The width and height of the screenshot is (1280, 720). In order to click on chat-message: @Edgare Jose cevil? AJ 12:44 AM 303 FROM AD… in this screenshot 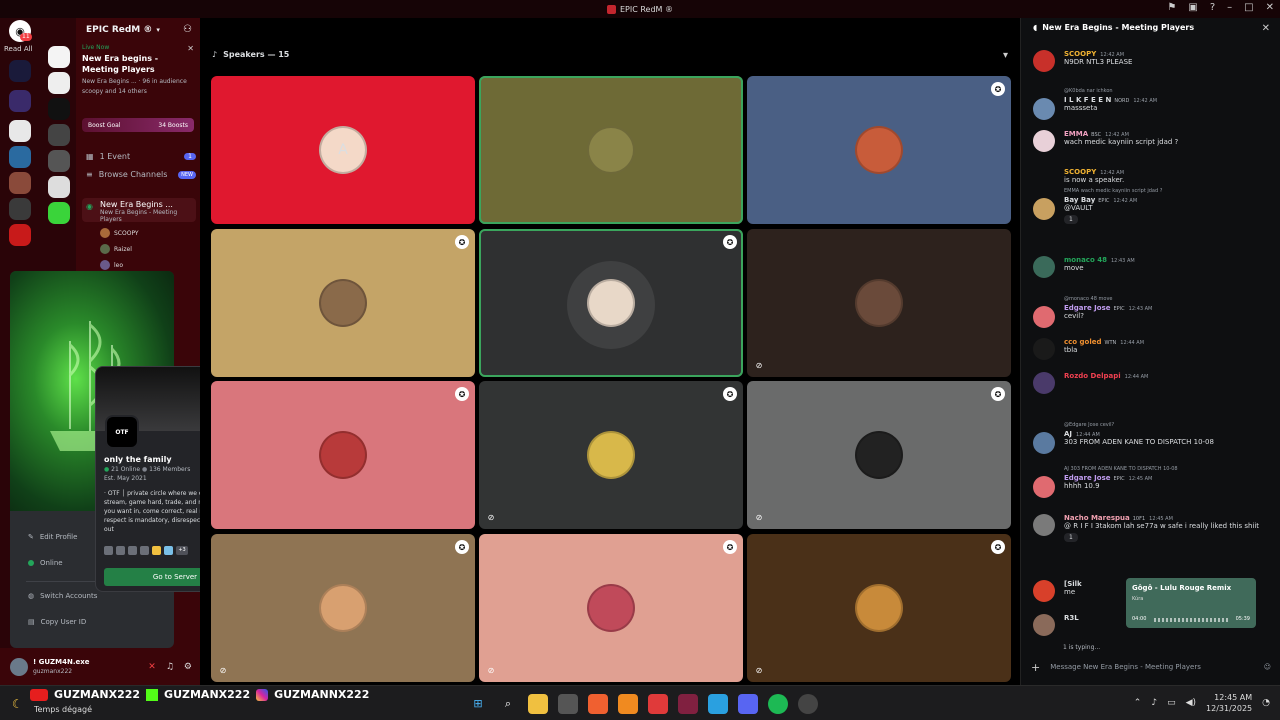, I will do `click(1153, 438)`.